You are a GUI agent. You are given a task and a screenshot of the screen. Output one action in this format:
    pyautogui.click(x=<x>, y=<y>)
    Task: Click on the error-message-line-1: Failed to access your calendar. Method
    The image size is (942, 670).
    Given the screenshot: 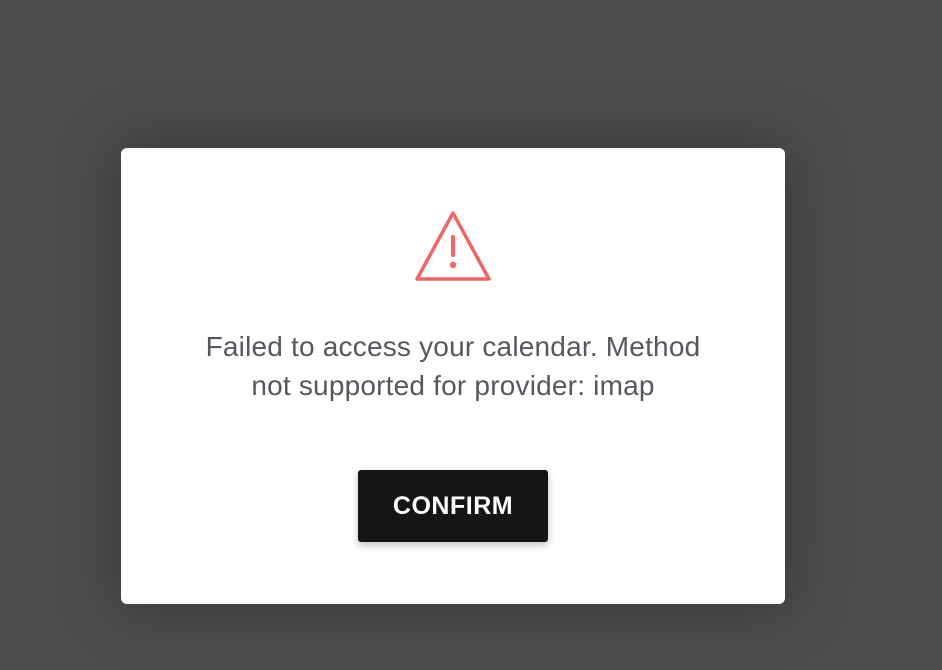 What is the action you would take?
    pyautogui.click(x=453, y=346)
    